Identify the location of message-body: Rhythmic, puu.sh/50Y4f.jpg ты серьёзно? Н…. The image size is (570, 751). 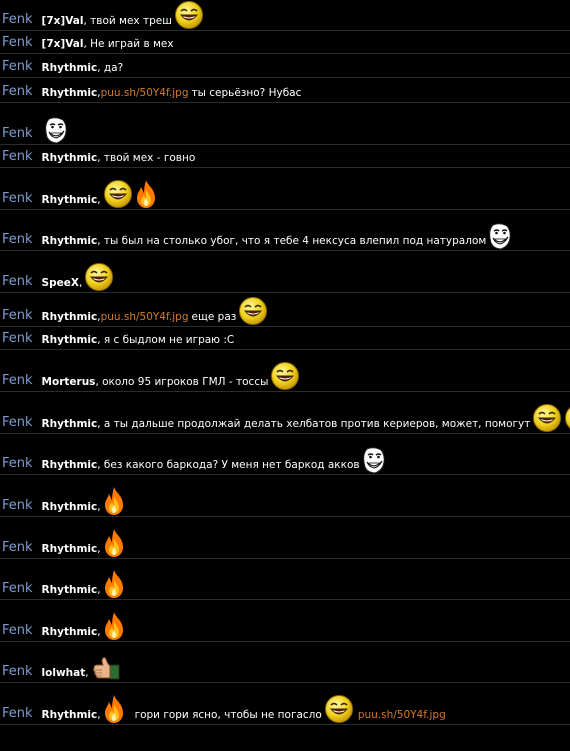
(172, 93).